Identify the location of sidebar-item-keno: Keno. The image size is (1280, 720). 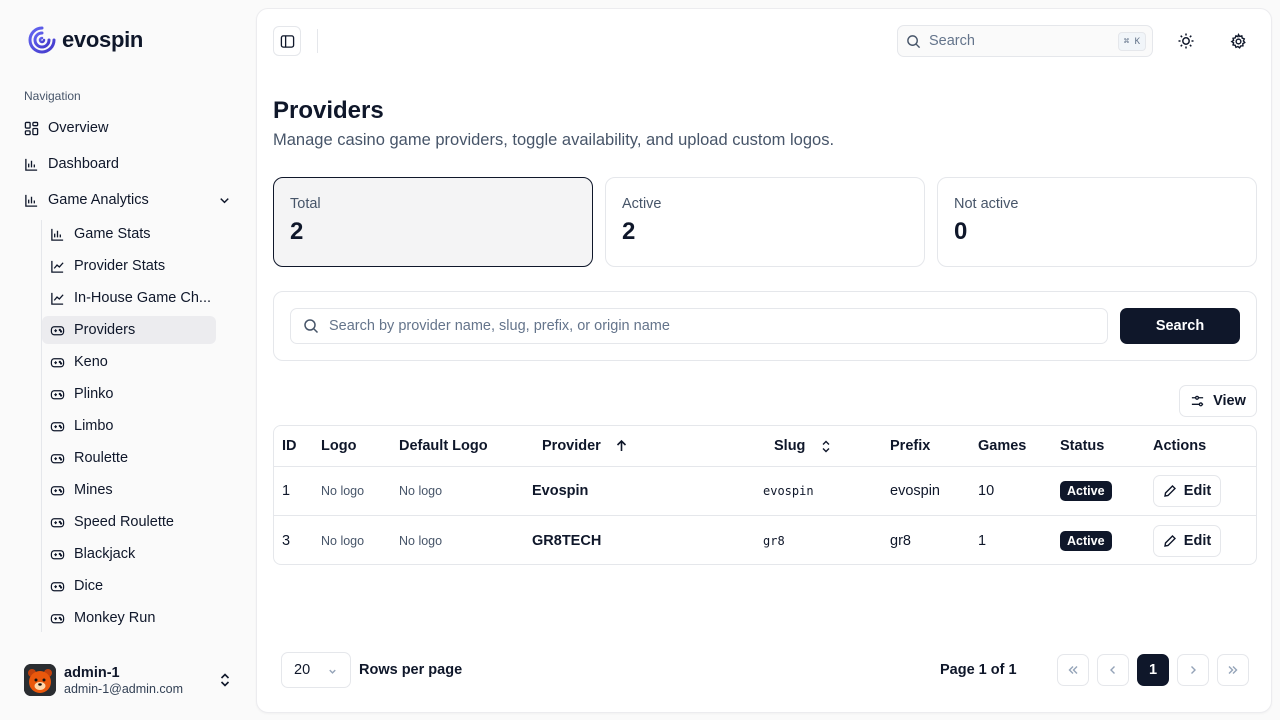
(129, 362).